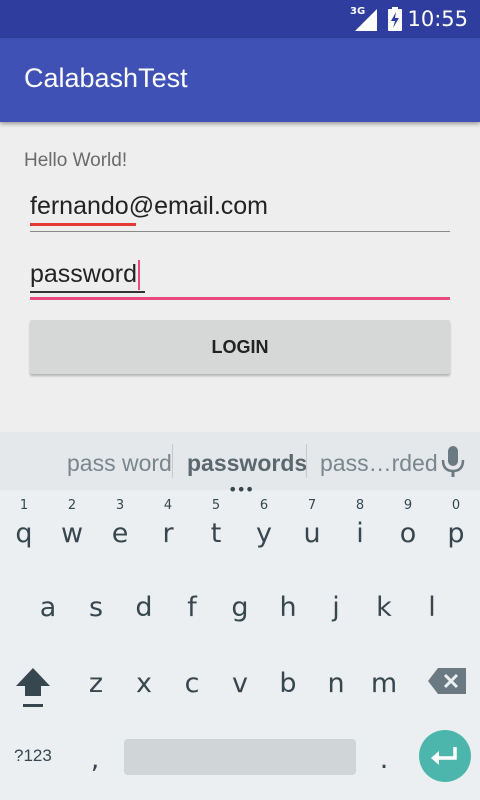 This screenshot has height=800, width=480. I want to click on password-value: password, so click(83, 274).